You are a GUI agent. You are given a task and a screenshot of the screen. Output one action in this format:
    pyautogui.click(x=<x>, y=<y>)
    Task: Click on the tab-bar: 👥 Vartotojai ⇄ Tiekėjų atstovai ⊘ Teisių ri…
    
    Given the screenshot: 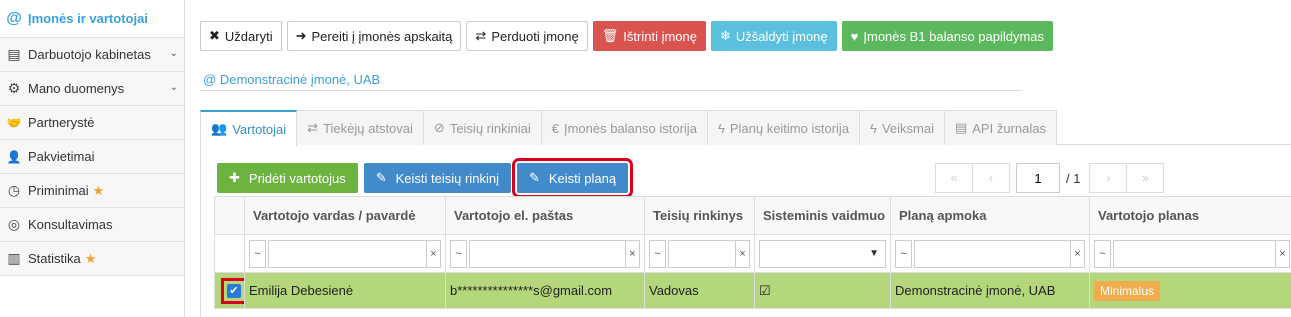 What is the action you would take?
    pyautogui.click(x=745, y=128)
    